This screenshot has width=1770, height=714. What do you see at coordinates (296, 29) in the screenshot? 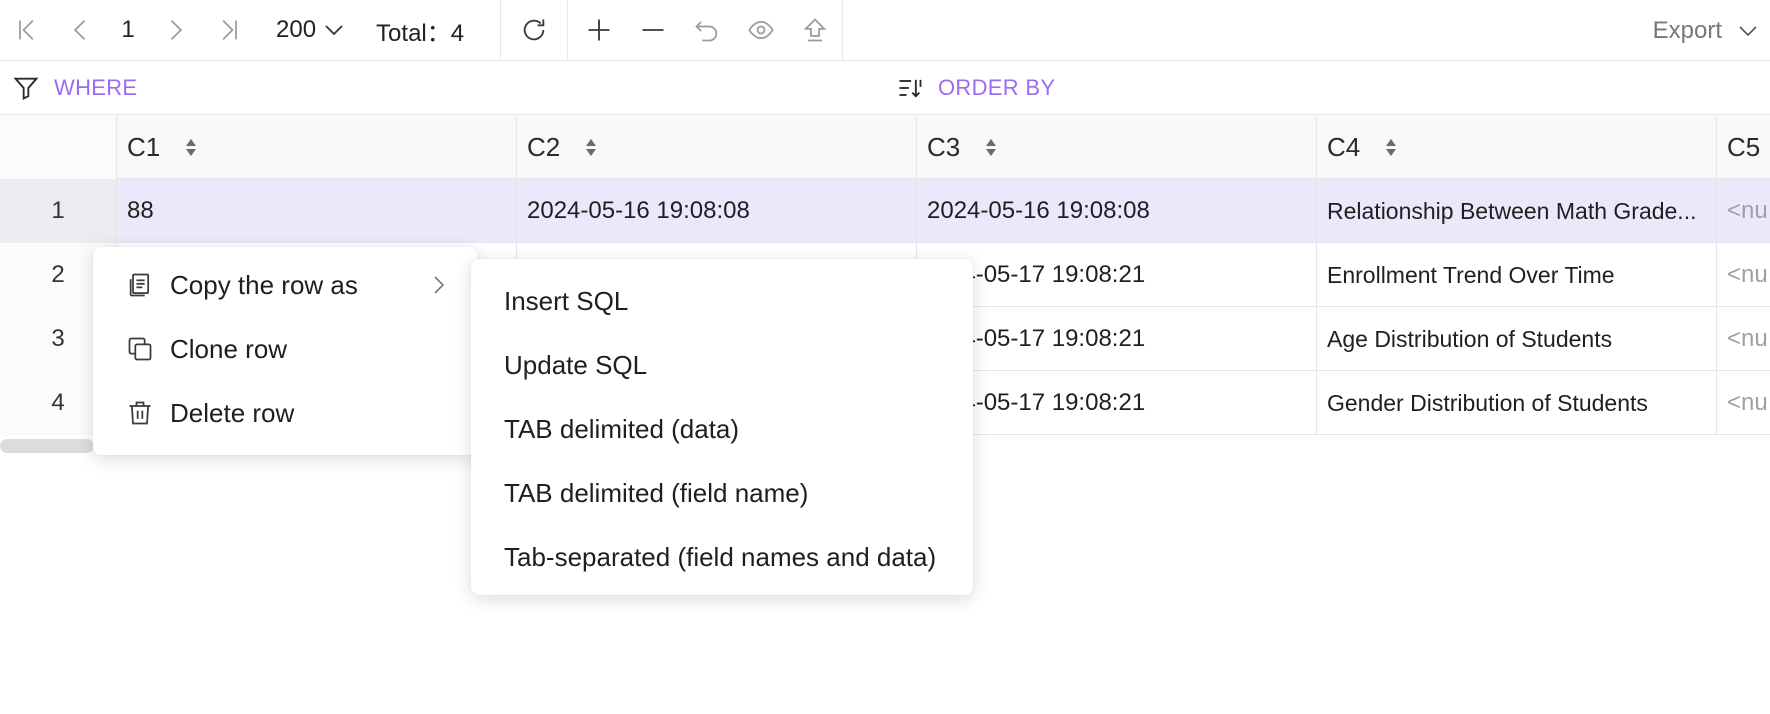
I see `page-size-value: 200` at bounding box center [296, 29].